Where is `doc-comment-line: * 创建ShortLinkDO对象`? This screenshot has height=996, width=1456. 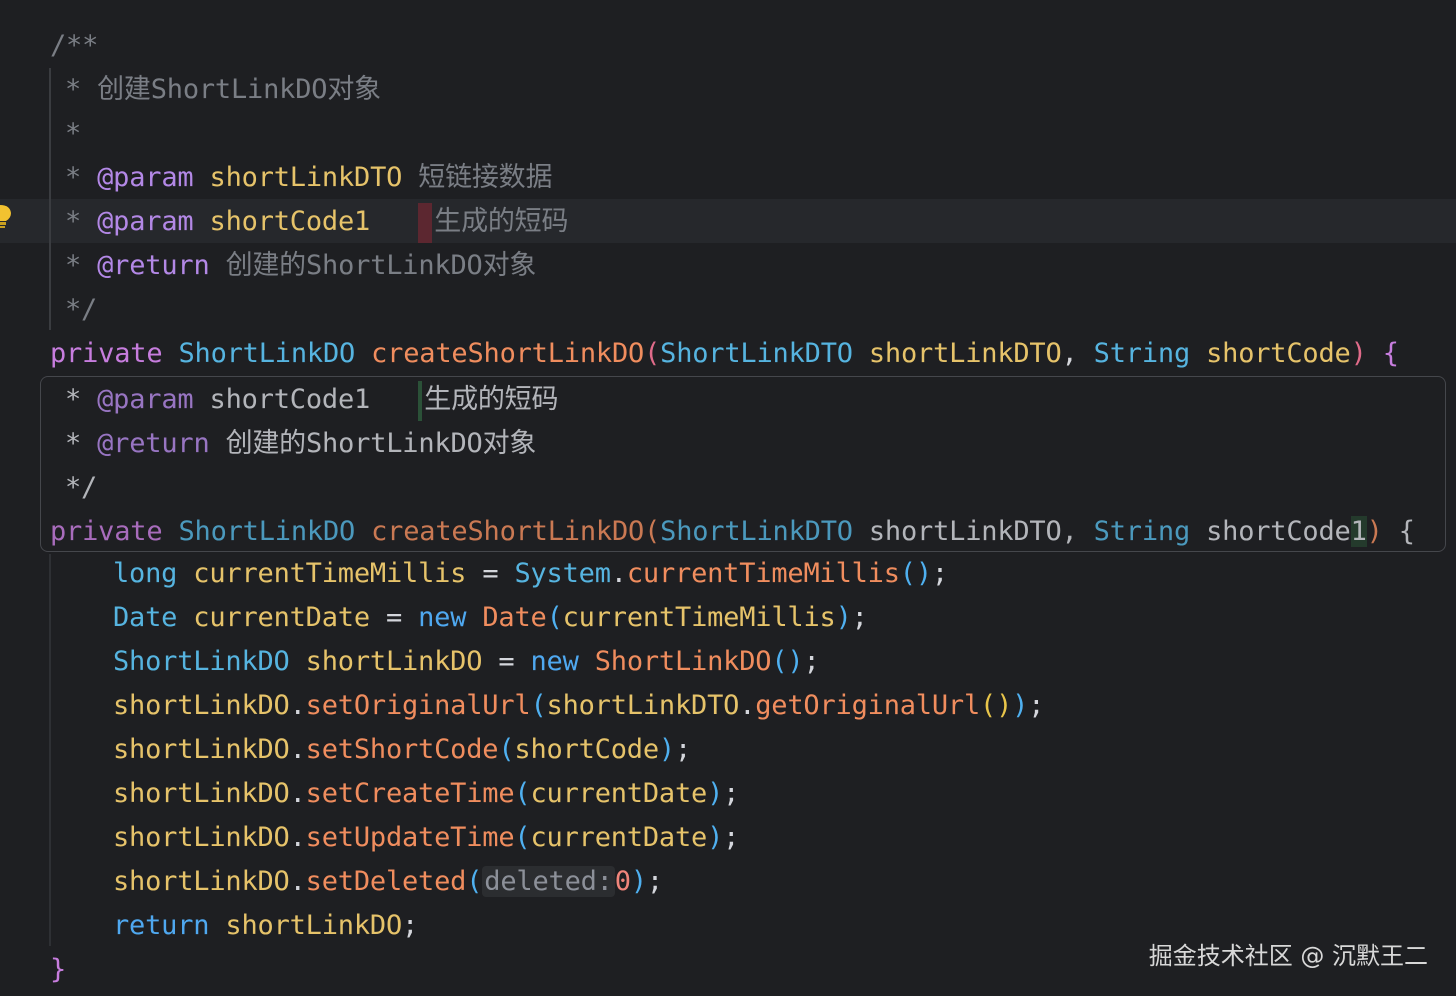 doc-comment-line: * 创建ShortLinkDO对象 is located at coordinates (223, 89).